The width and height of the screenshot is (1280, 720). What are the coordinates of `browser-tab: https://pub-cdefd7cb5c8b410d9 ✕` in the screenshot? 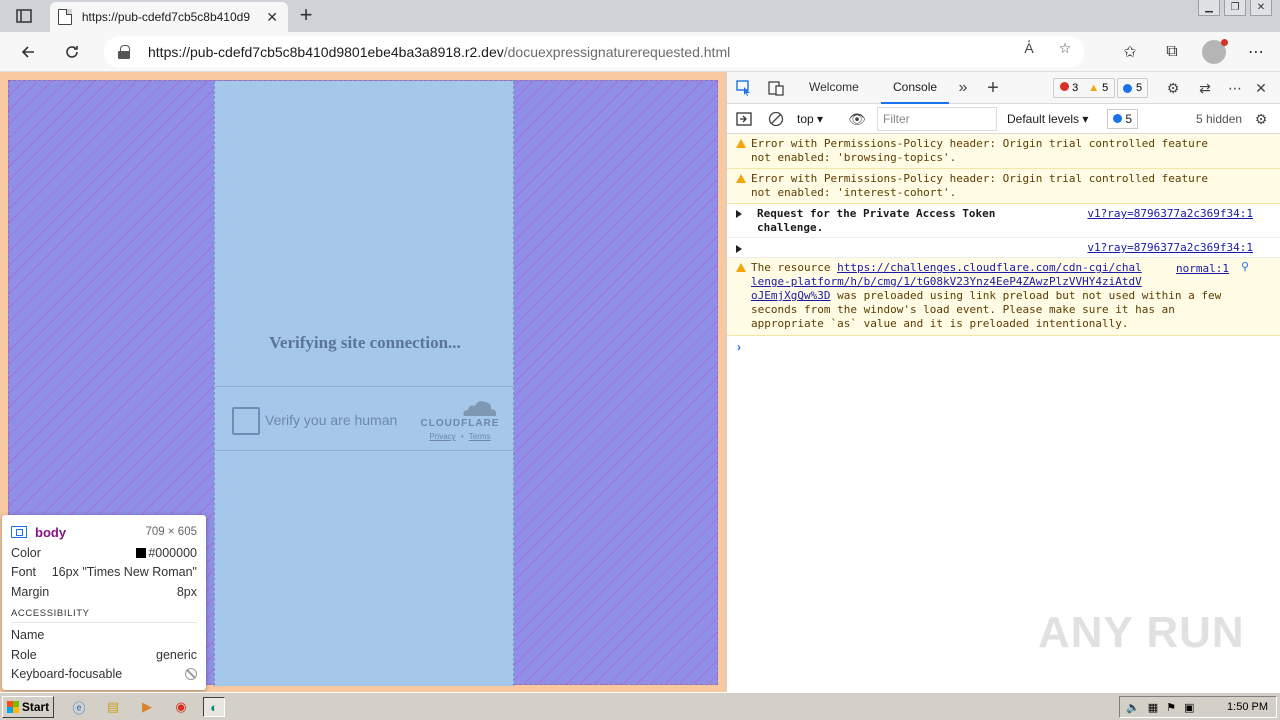 It's located at (169, 17).